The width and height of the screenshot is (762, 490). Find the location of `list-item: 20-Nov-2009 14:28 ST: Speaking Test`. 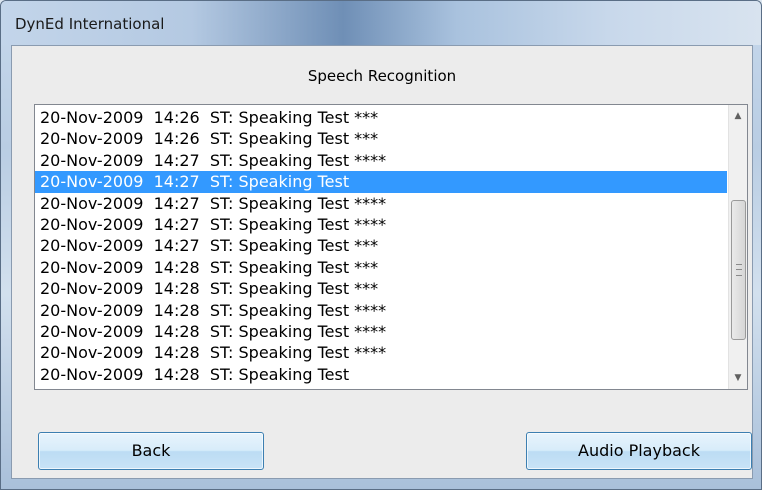

list-item: 20-Nov-2009 14:28 ST: Speaking Test is located at coordinates (381, 374).